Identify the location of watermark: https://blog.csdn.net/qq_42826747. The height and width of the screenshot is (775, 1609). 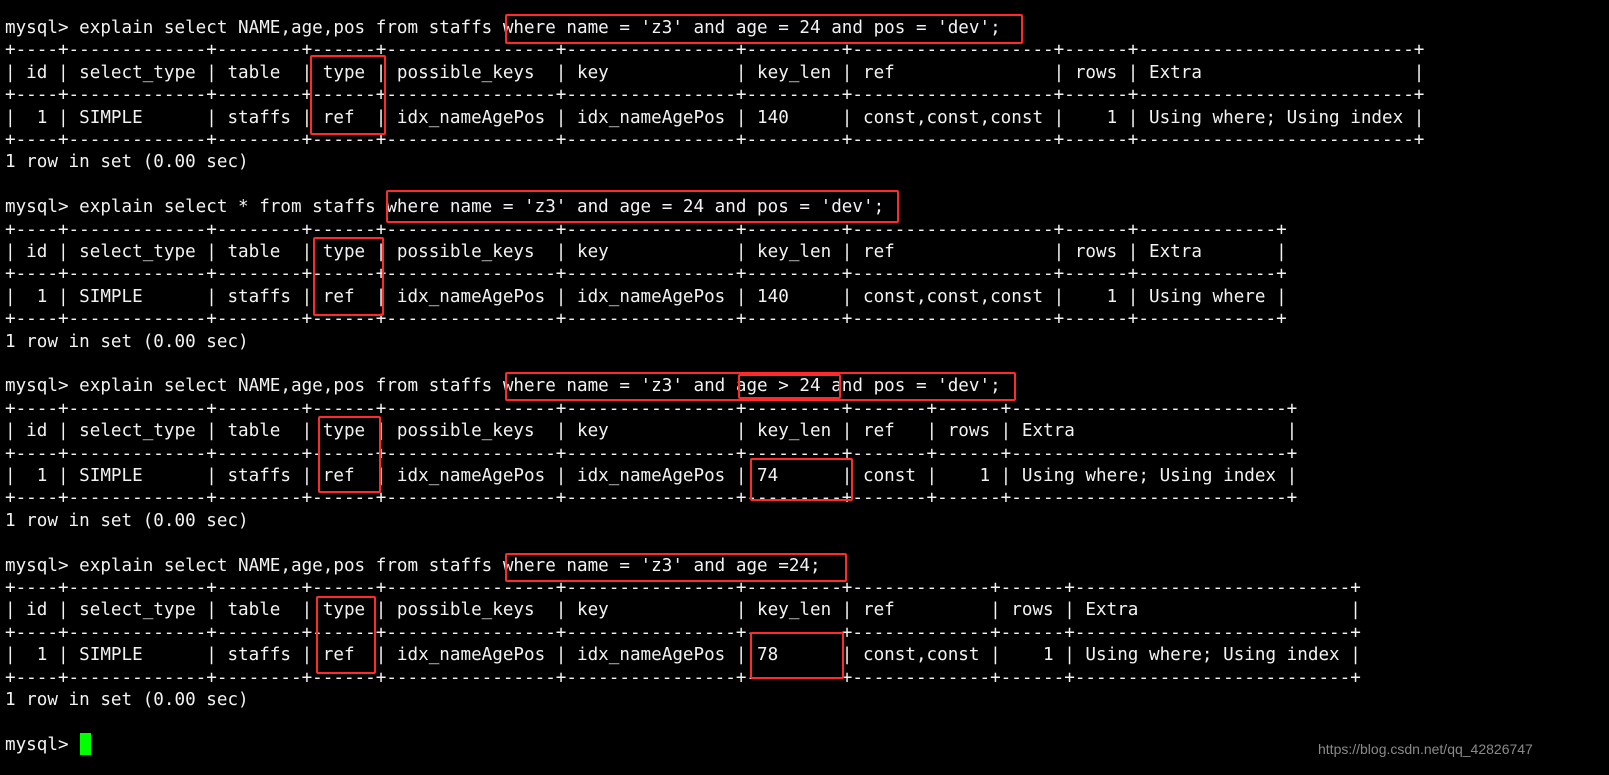
(1425, 749).